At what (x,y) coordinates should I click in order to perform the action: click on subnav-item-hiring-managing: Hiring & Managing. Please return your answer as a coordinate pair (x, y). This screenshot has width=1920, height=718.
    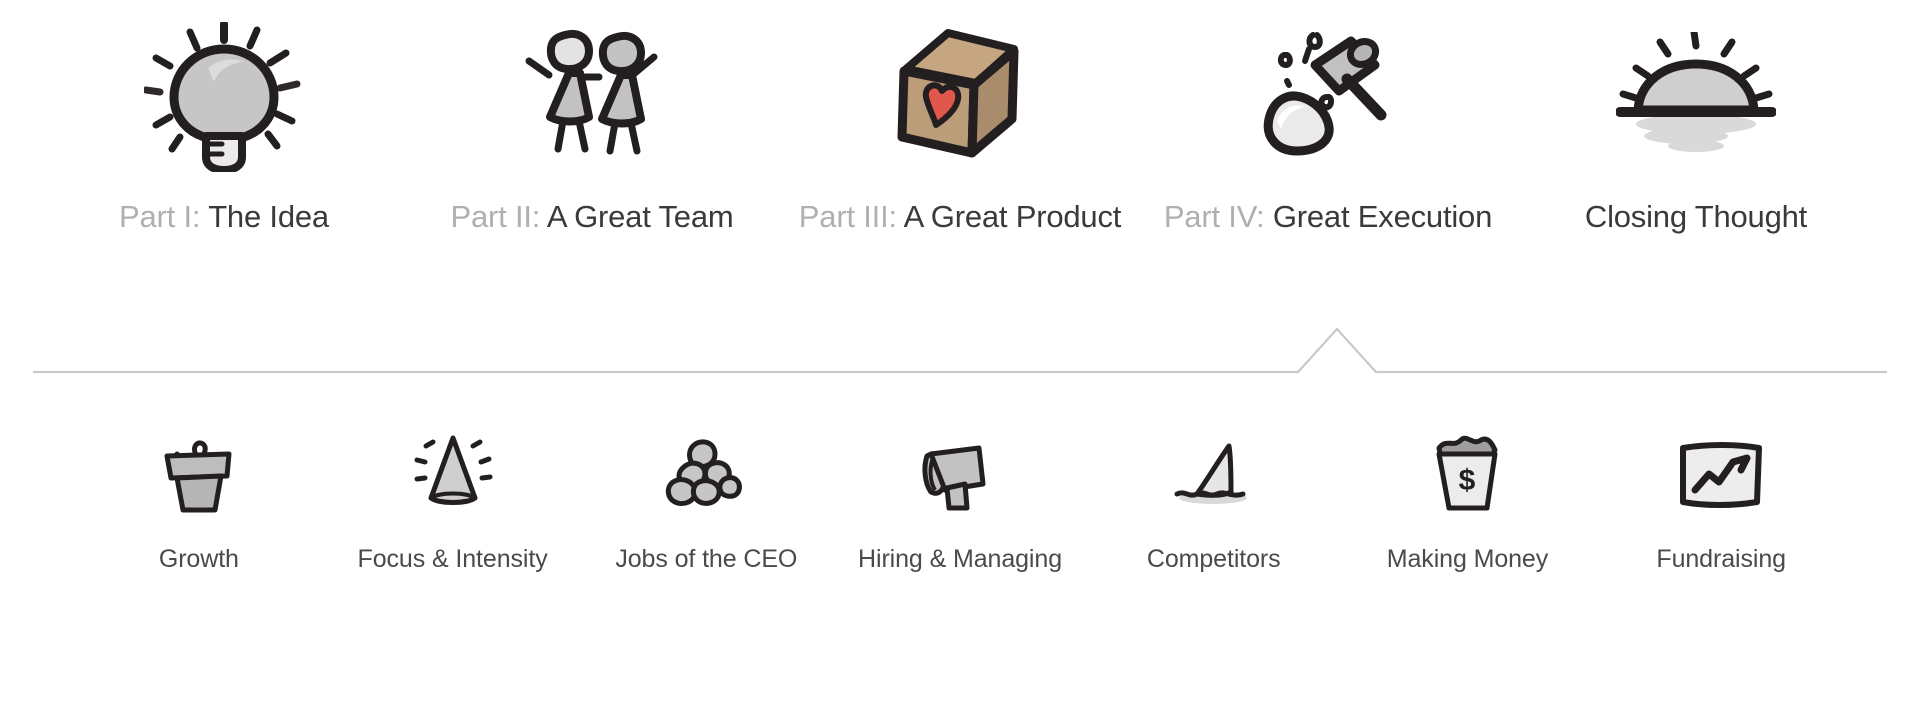
    Looking at the image, I should click on (960, 502).